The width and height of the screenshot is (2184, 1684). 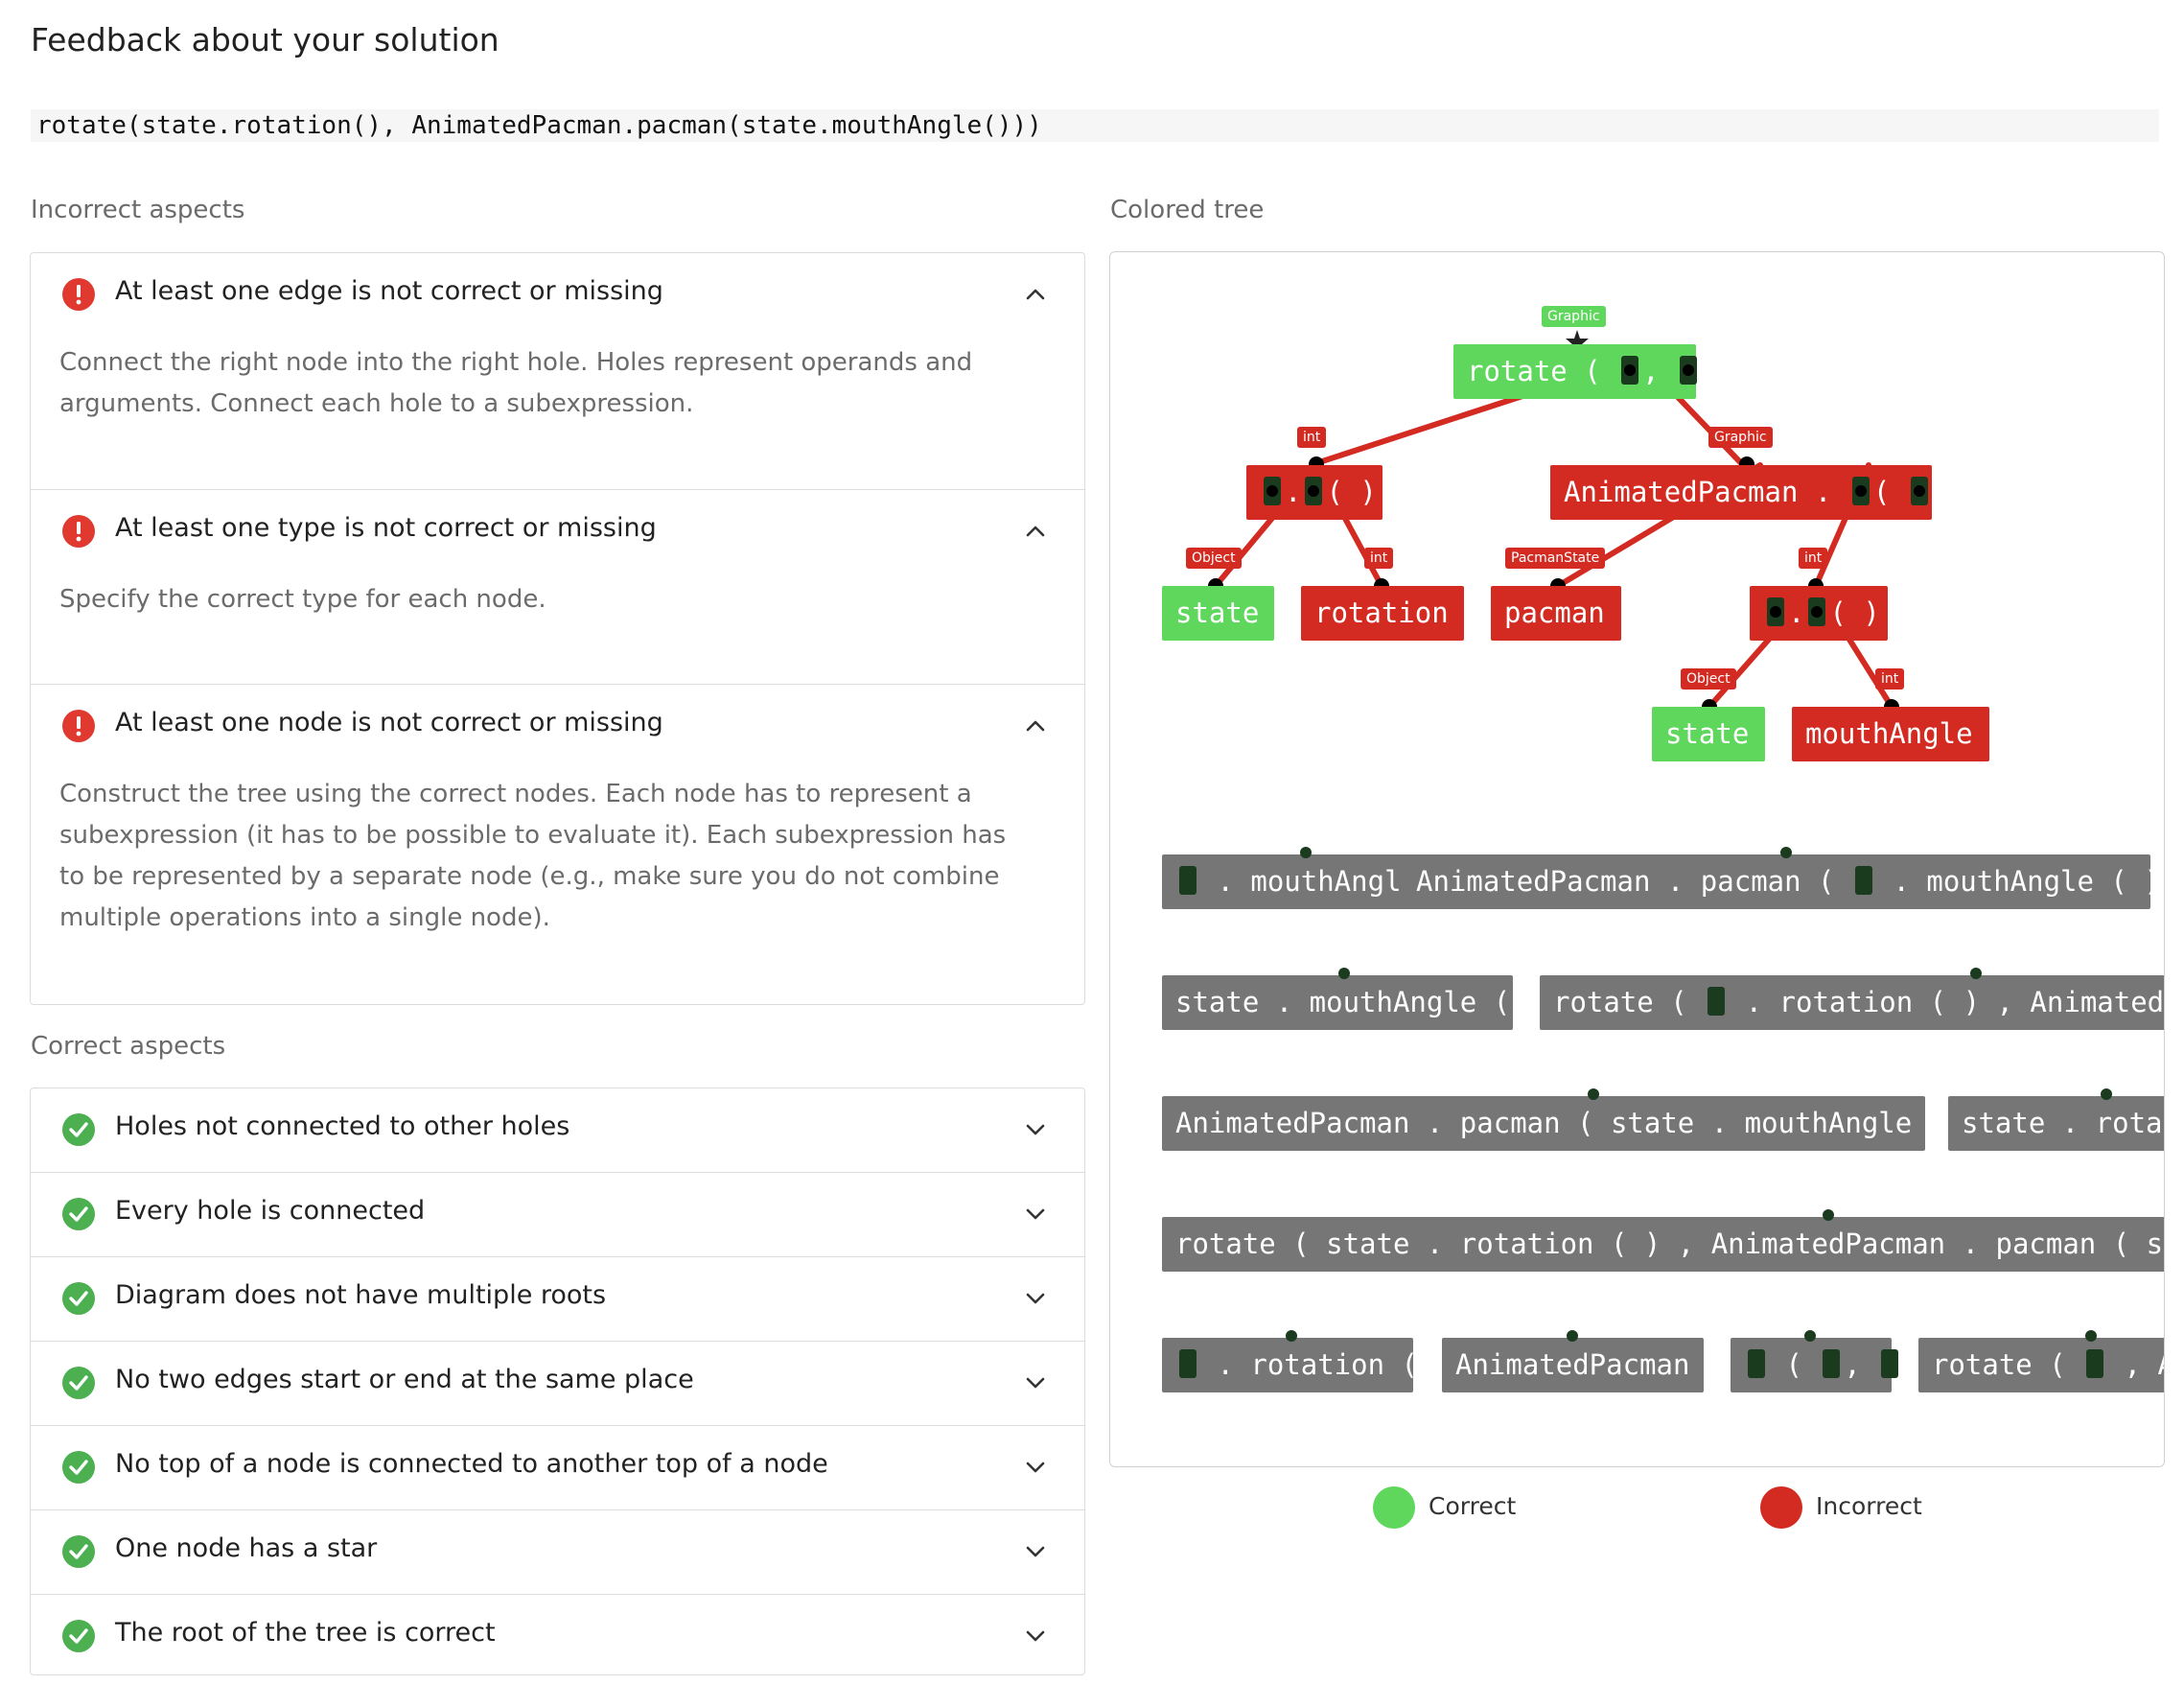 I want to click on accordion-body: Specify the correct type for each node., so click(x=302, y=599).